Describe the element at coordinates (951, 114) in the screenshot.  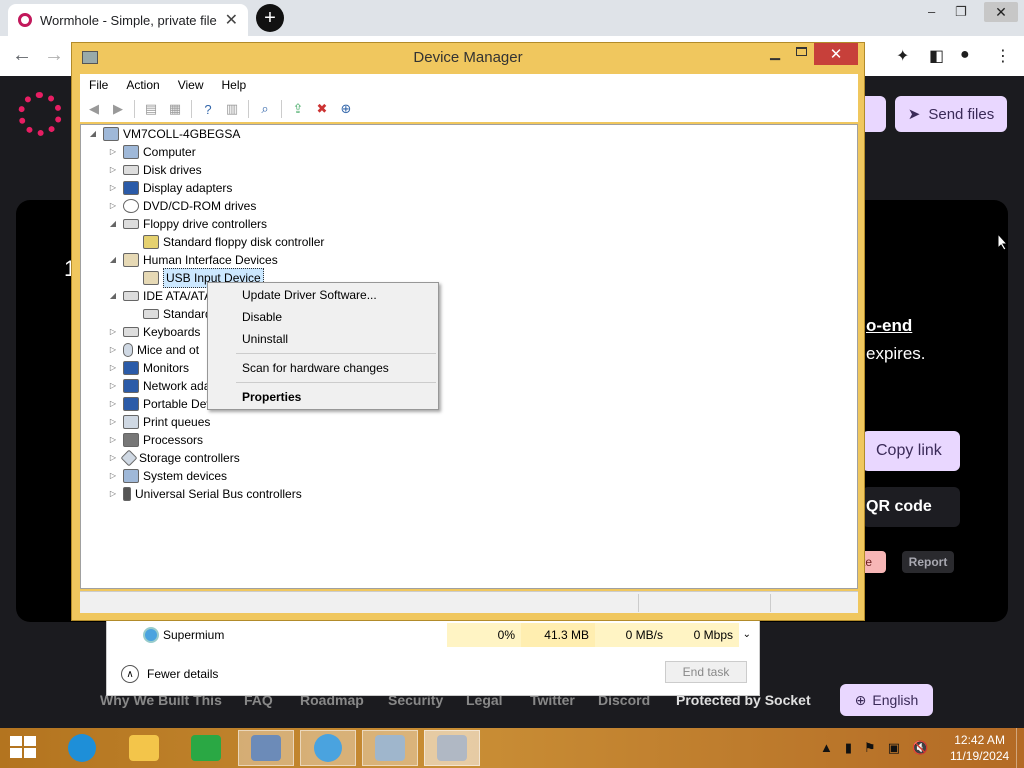
I see `send-files-button: ➤ Send files` at that location.